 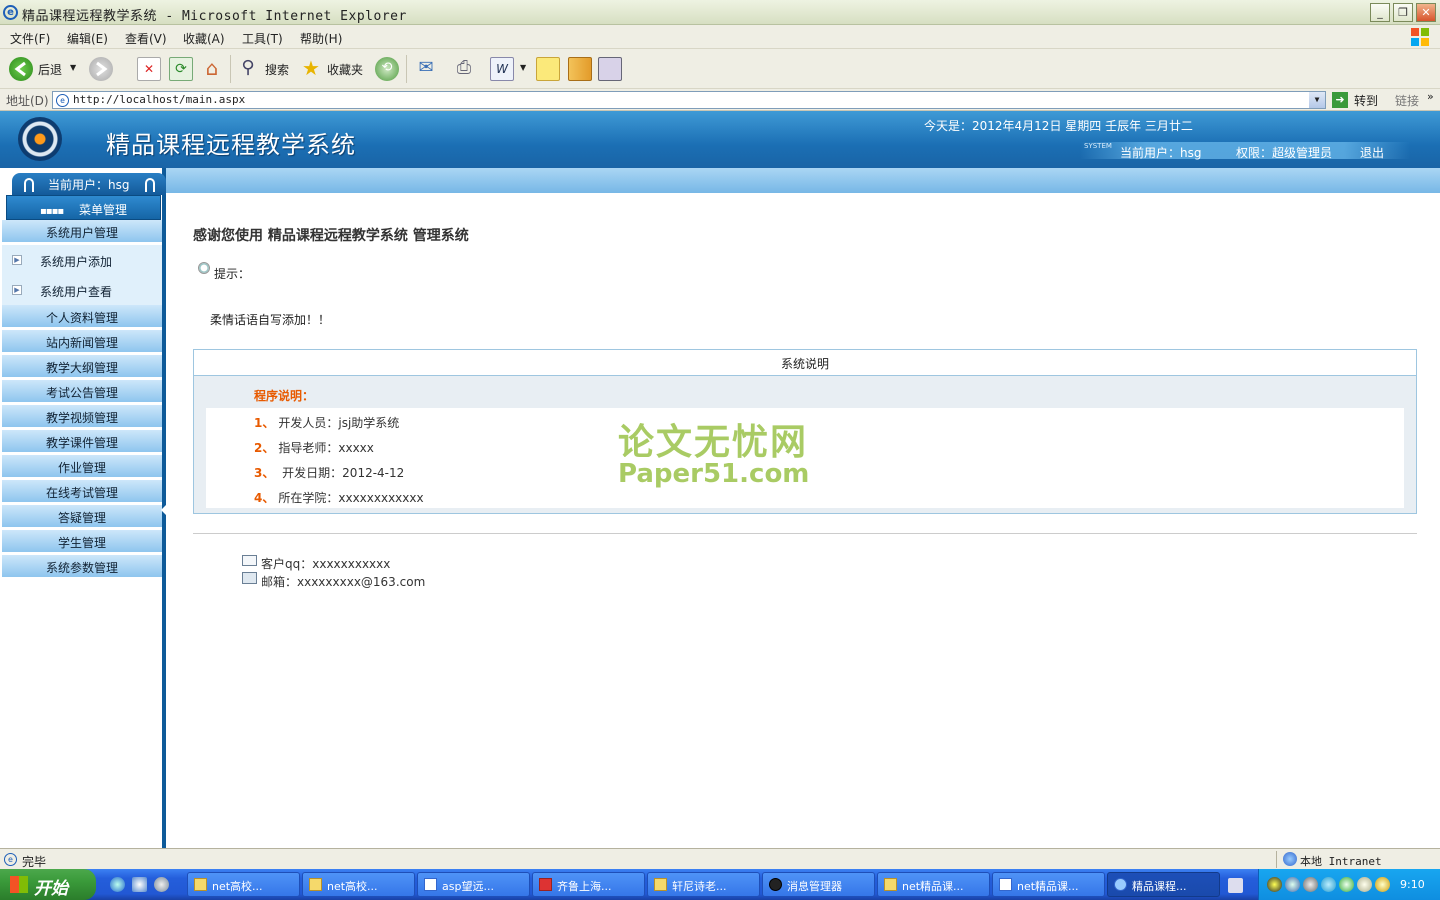 What do you see at coordinates (161, 884) in the screenshot?
I see `quicklaunch-media-icon` at bounding box center [161, 884].